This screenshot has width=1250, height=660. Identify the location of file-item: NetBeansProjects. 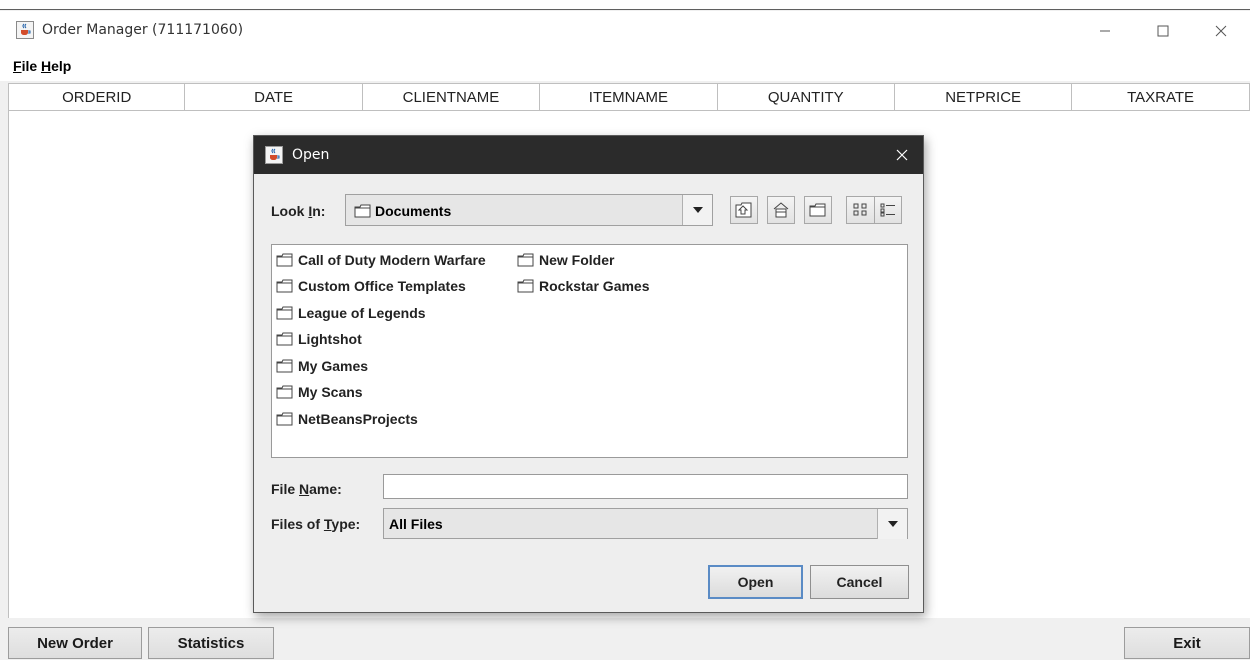
(347, 419).